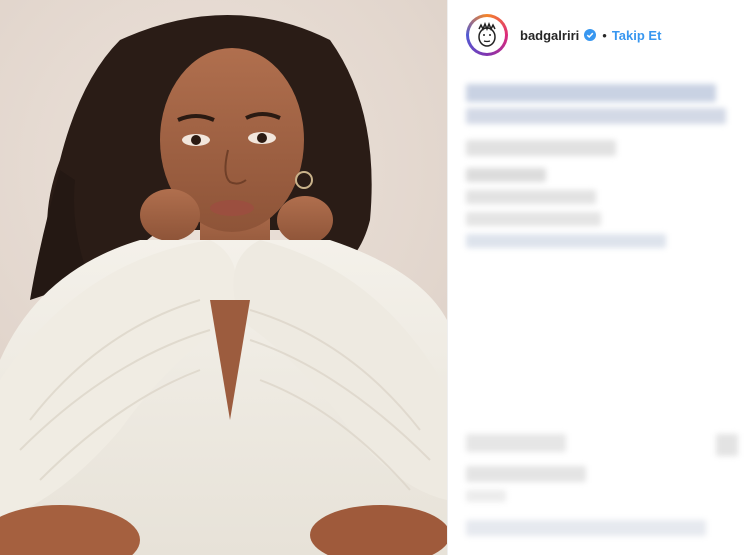 The image size is (755, 555). What do you see at coordinates (637, 35) in the screenshot?
I see `follow-button: Takip Et` at bounding box center [637, 35].